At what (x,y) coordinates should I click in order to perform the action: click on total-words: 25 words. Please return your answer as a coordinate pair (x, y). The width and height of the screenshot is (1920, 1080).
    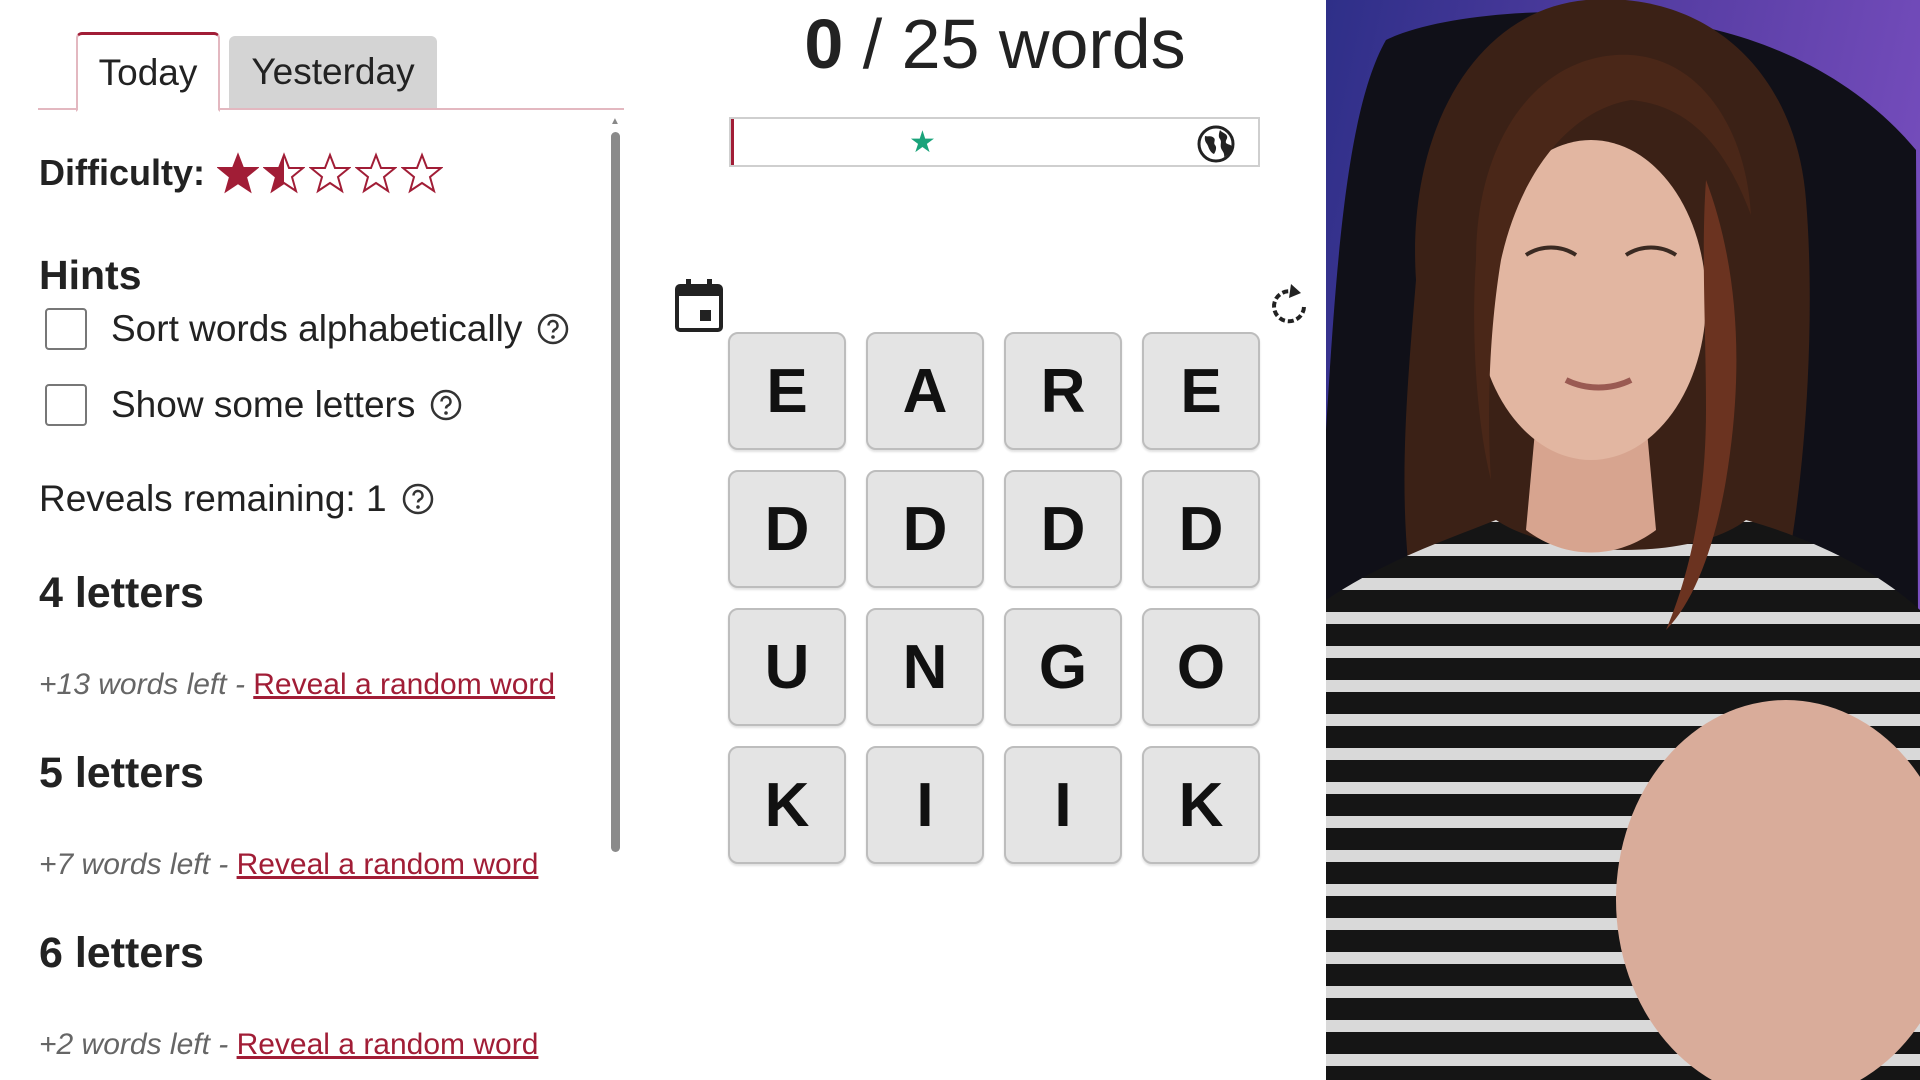
    Looking at the image, I should click on (1043, 44).